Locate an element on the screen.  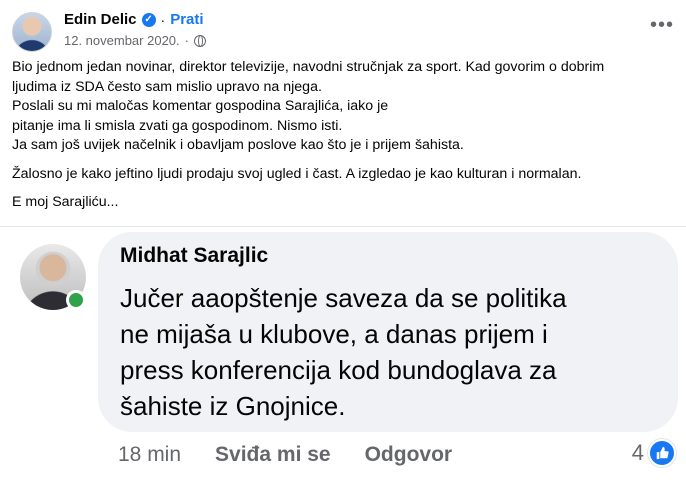
reaction-summary: 4 is located at coordinates (654, 453).